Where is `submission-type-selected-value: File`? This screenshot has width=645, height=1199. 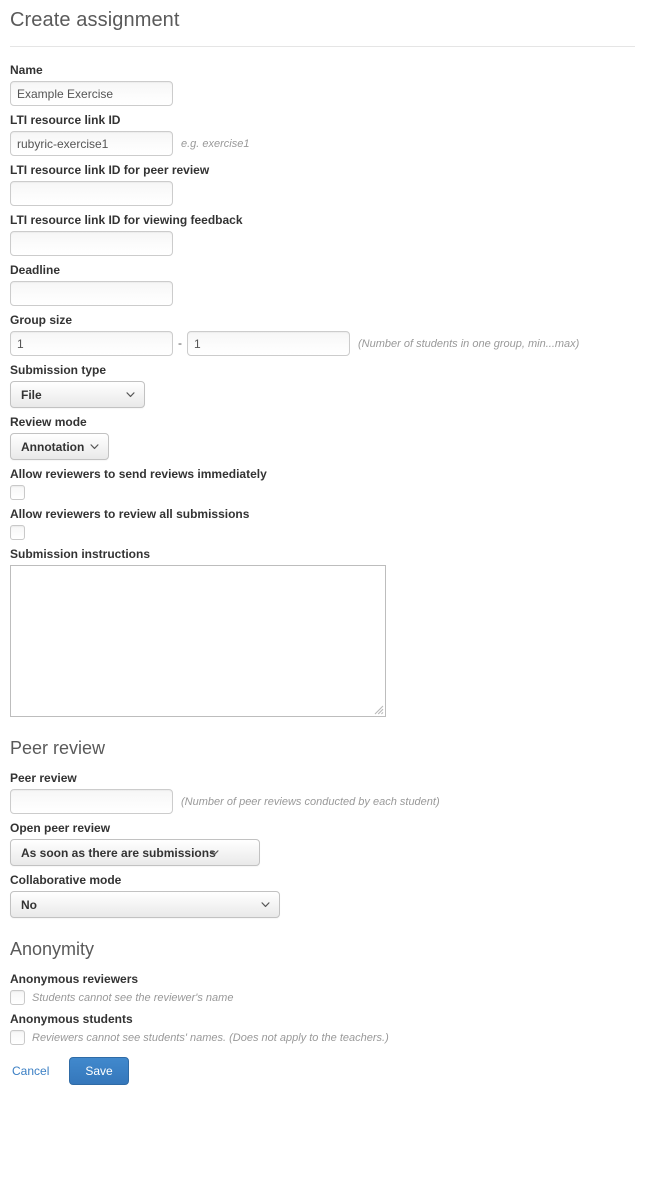
submission-type-selected-value: File is located at coordinates (31, 394).